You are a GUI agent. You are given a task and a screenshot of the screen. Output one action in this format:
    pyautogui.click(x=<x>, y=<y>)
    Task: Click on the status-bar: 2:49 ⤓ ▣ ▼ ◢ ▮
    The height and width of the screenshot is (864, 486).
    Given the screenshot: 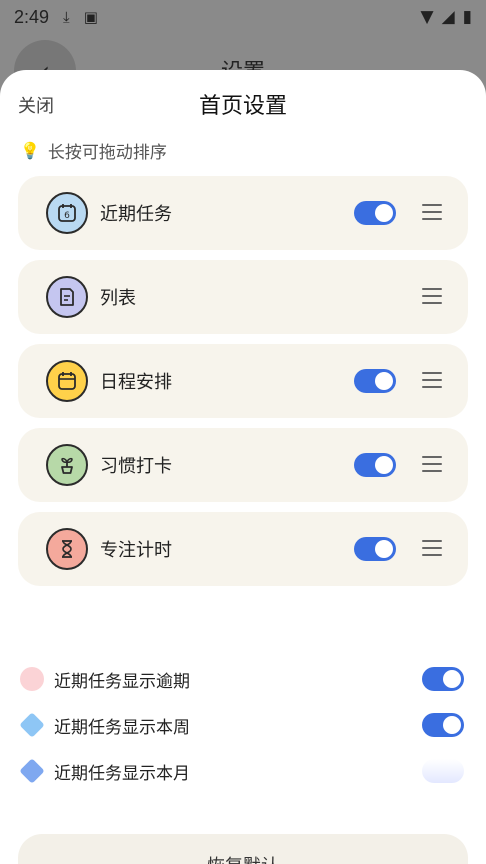 What is the action you would take?
    pyautogui.click(x=243, y=17)
    